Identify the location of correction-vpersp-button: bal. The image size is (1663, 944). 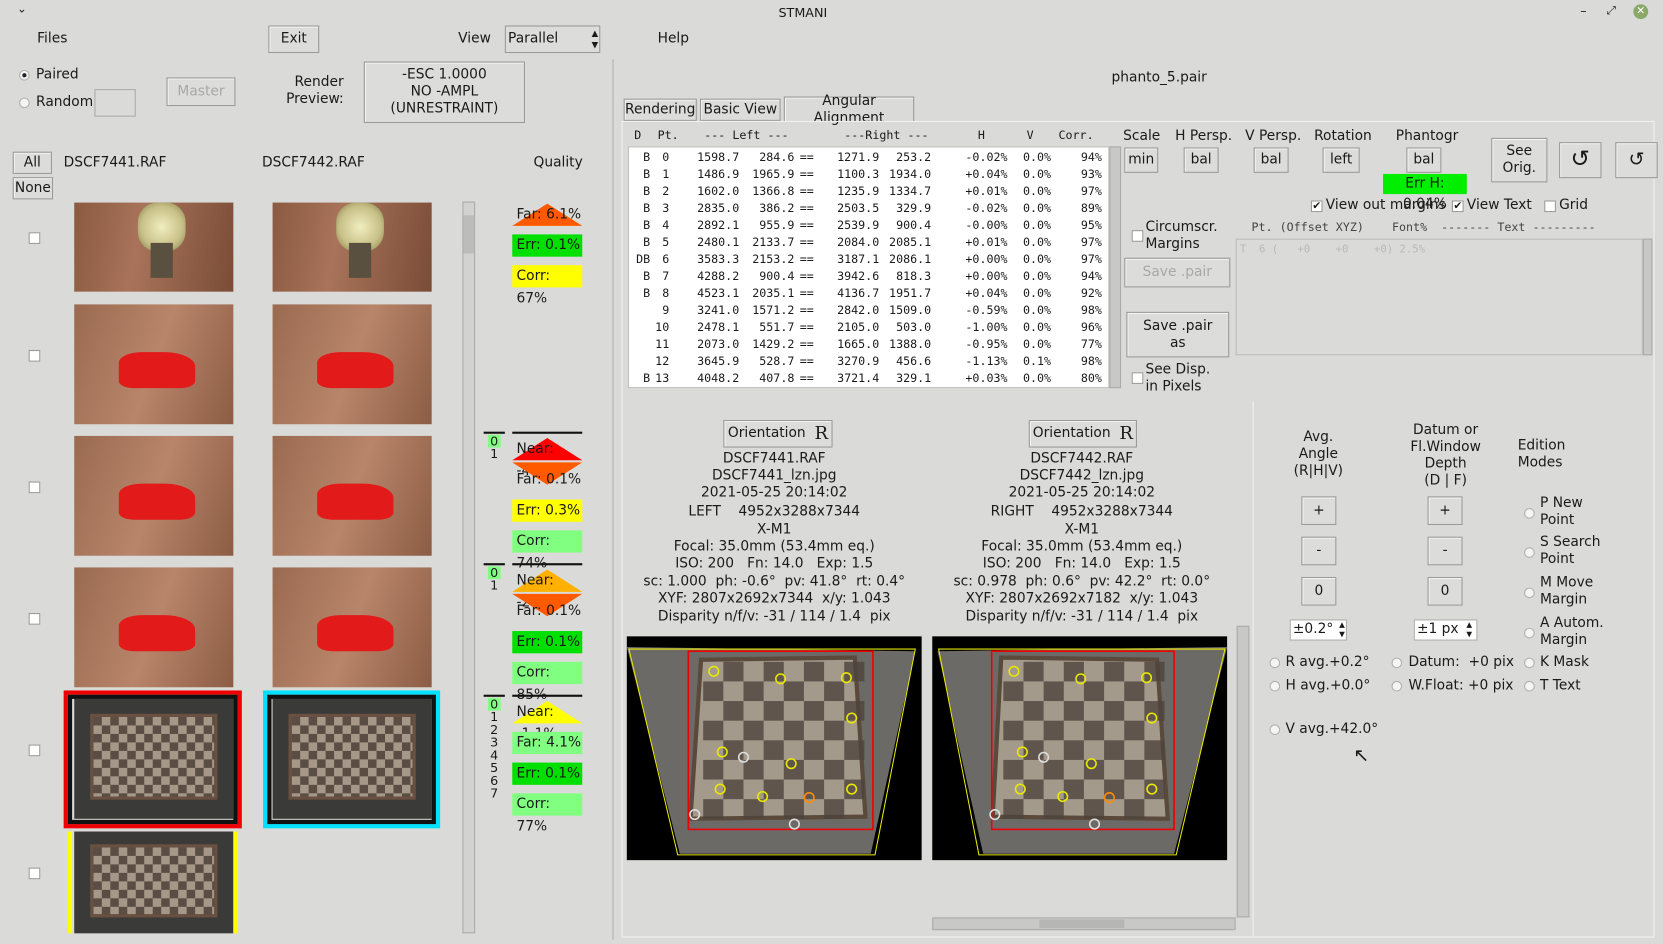
(1271, 160).